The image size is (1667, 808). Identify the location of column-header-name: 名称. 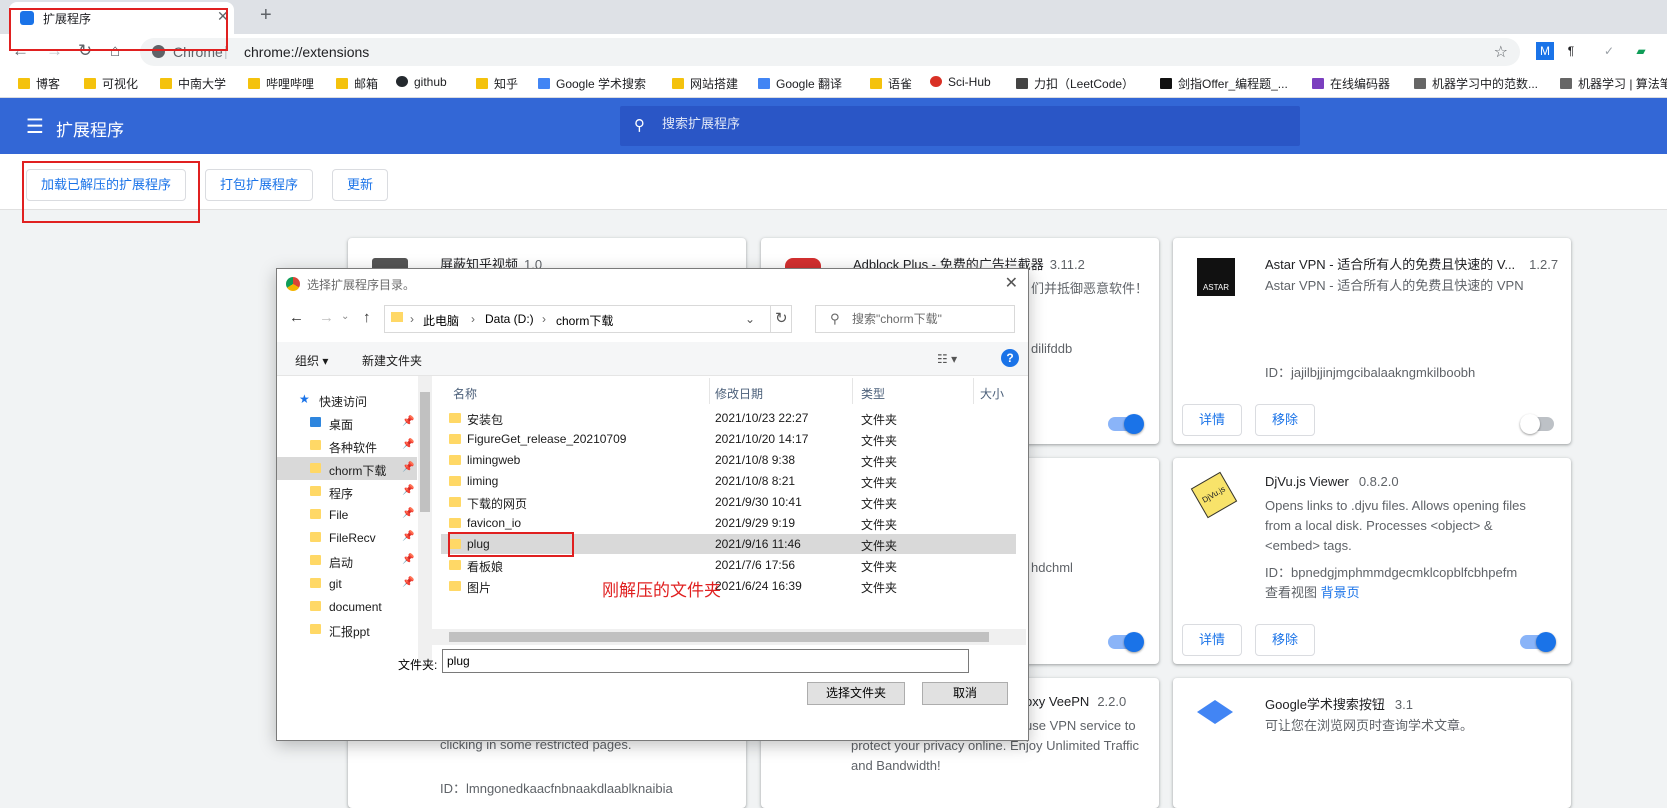
(465, 393).